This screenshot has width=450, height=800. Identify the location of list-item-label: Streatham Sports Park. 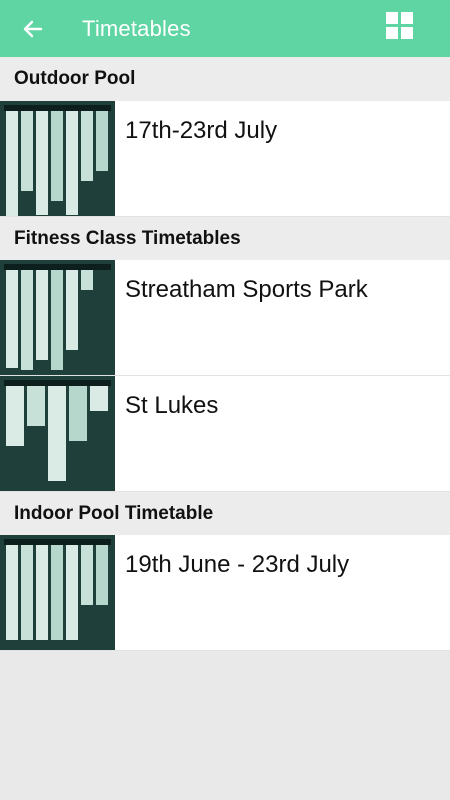
(246, 289).